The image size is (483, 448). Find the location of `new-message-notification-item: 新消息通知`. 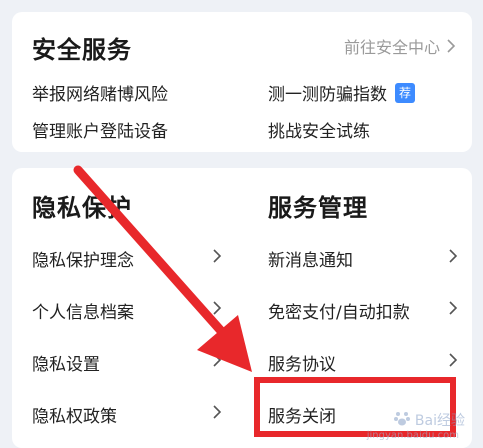

new-message-notification-item: 新消息通知 is located at coordinates (310, 258).